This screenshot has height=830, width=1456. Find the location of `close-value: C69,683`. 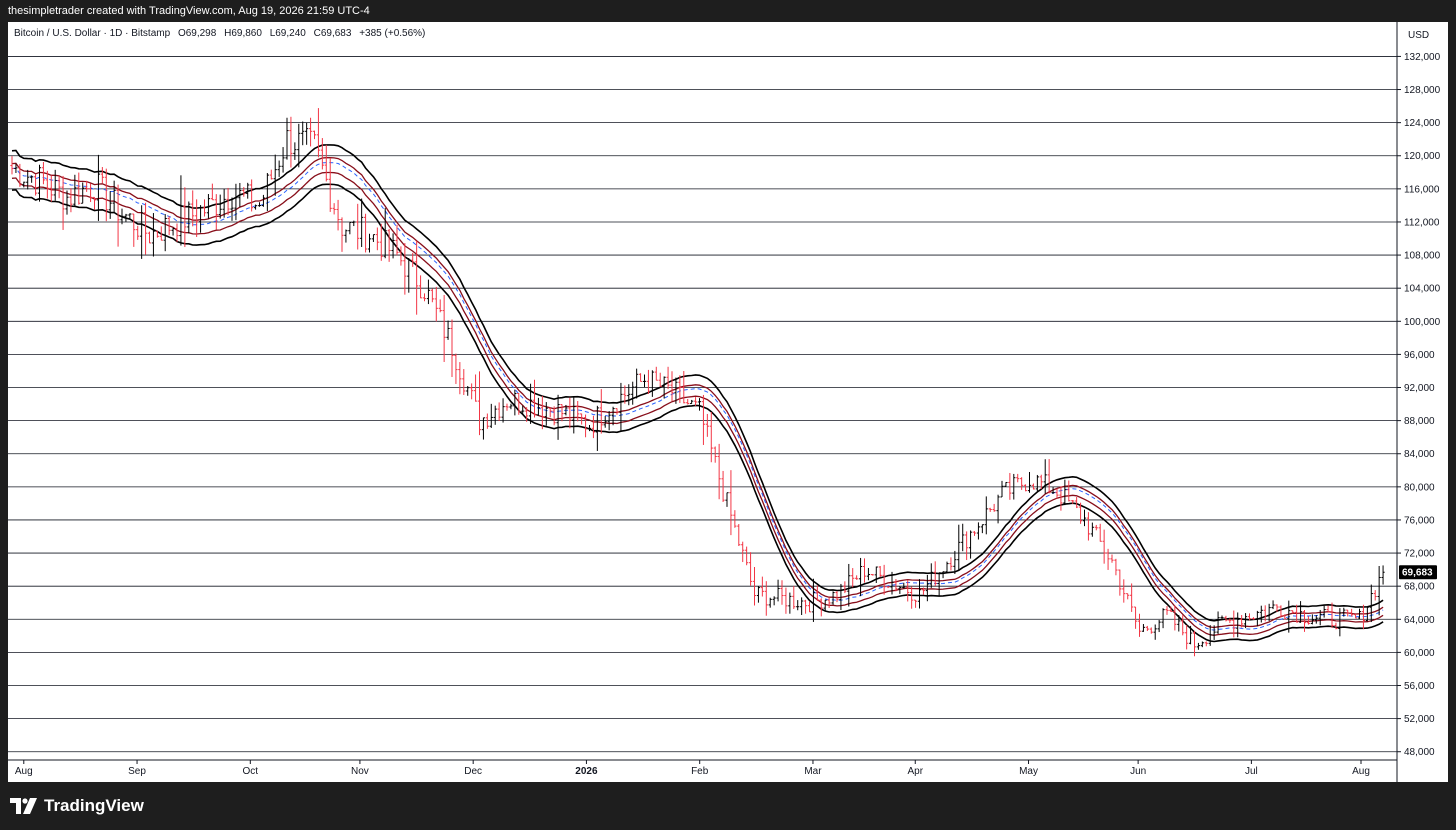

close-value: C69,683 is located at coordinates (332, 33).